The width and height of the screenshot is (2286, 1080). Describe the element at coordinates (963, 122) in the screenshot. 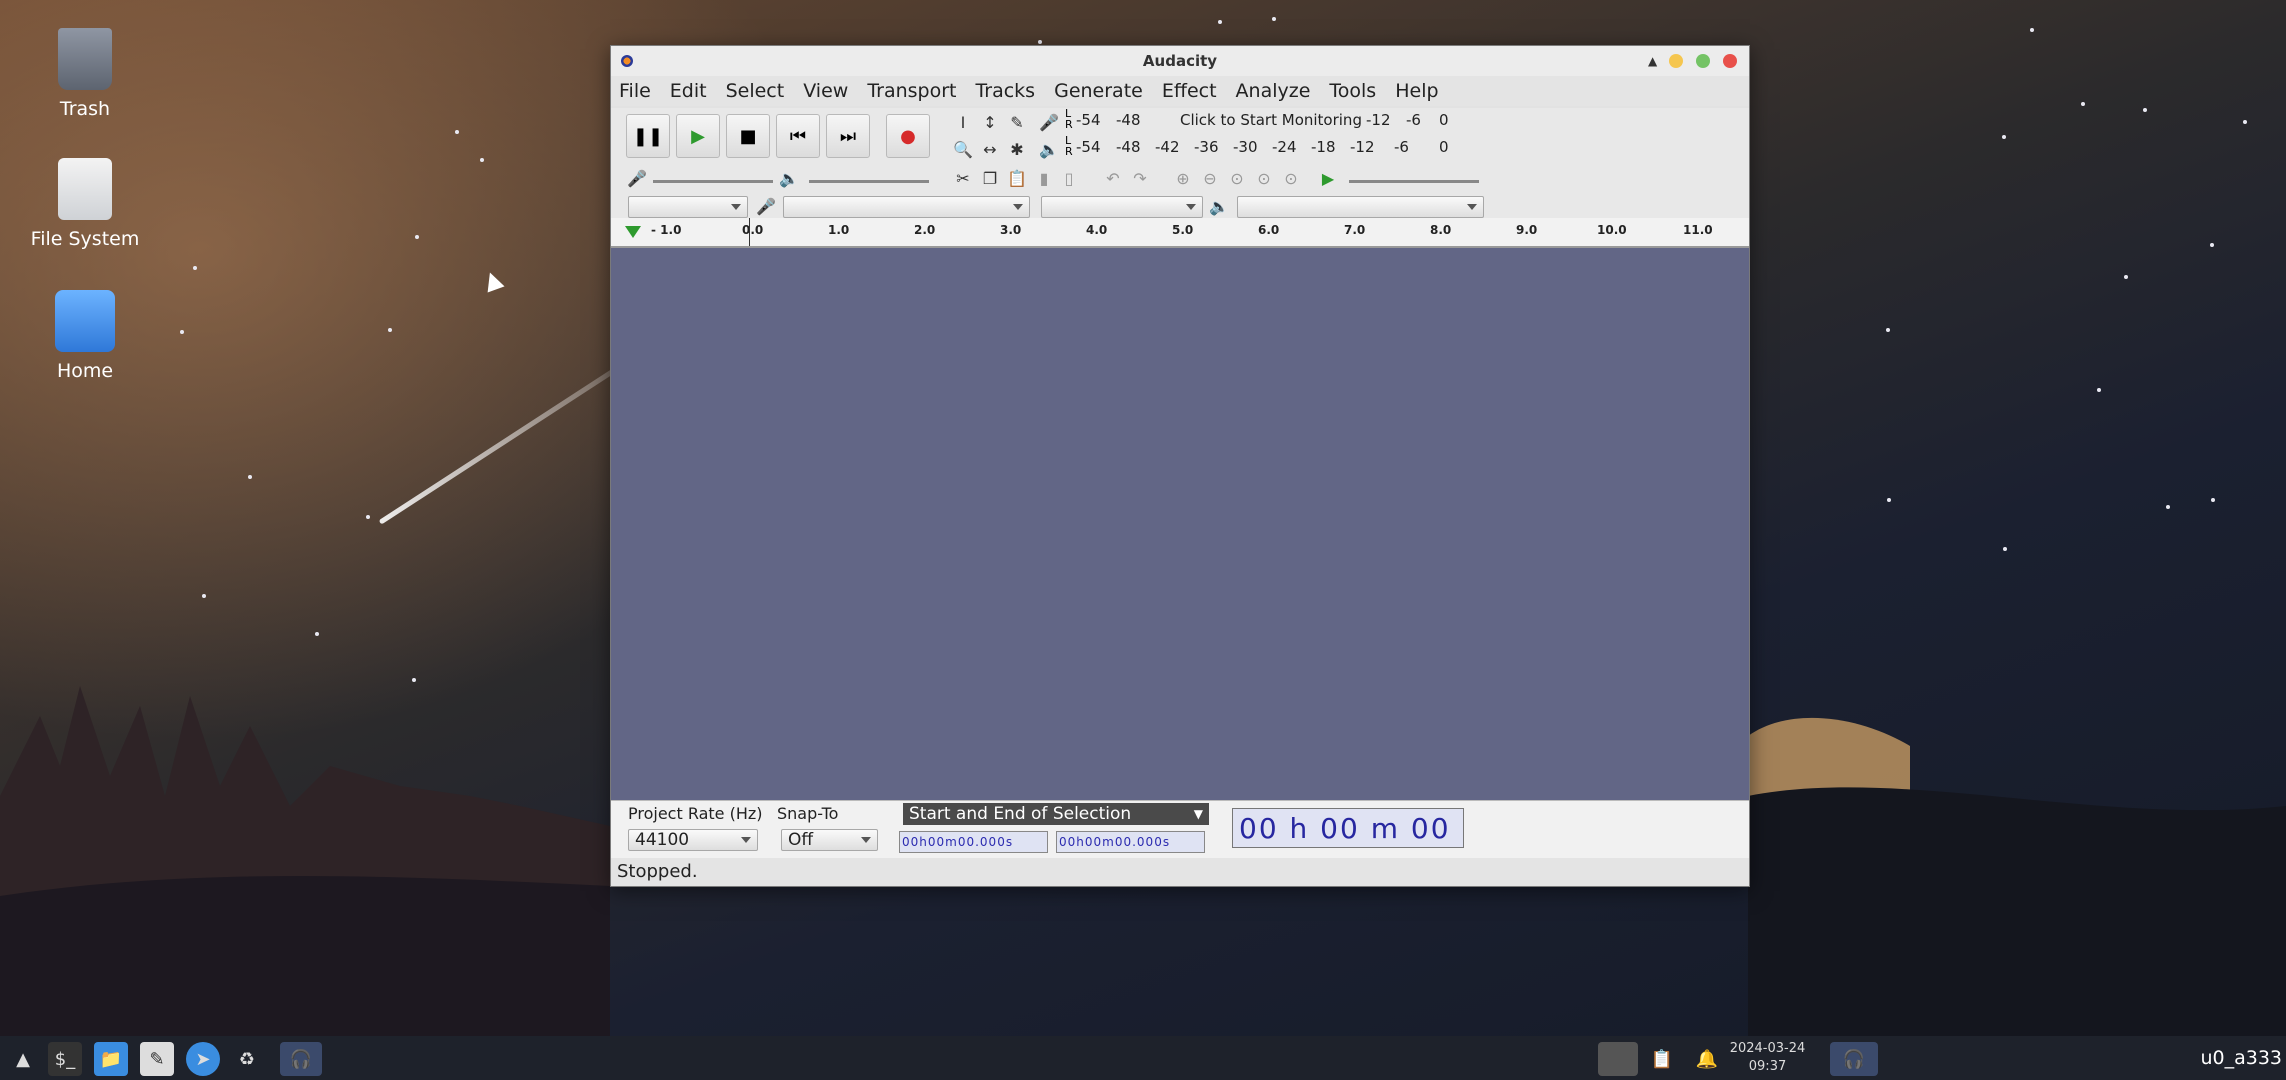

I see `selection-tool-icon: I` at that location.